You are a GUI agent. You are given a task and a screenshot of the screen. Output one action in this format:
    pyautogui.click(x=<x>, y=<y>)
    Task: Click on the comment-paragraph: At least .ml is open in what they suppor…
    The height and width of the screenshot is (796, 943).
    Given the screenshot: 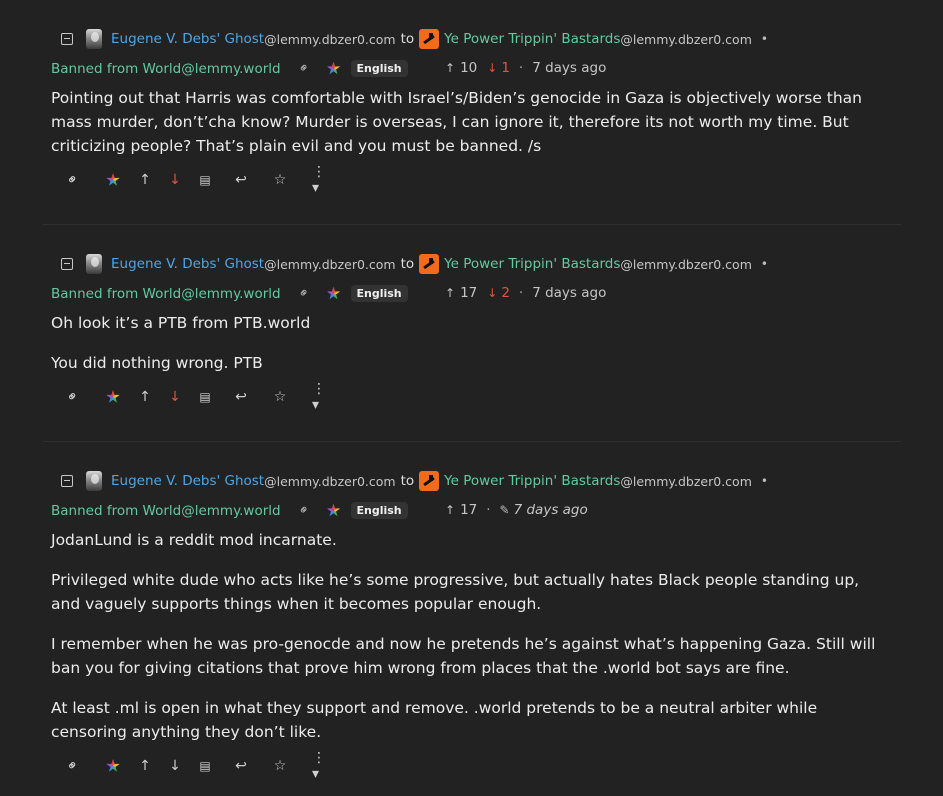 What is the action you would take?
    pyautogui.click(x=434, y=720)
    